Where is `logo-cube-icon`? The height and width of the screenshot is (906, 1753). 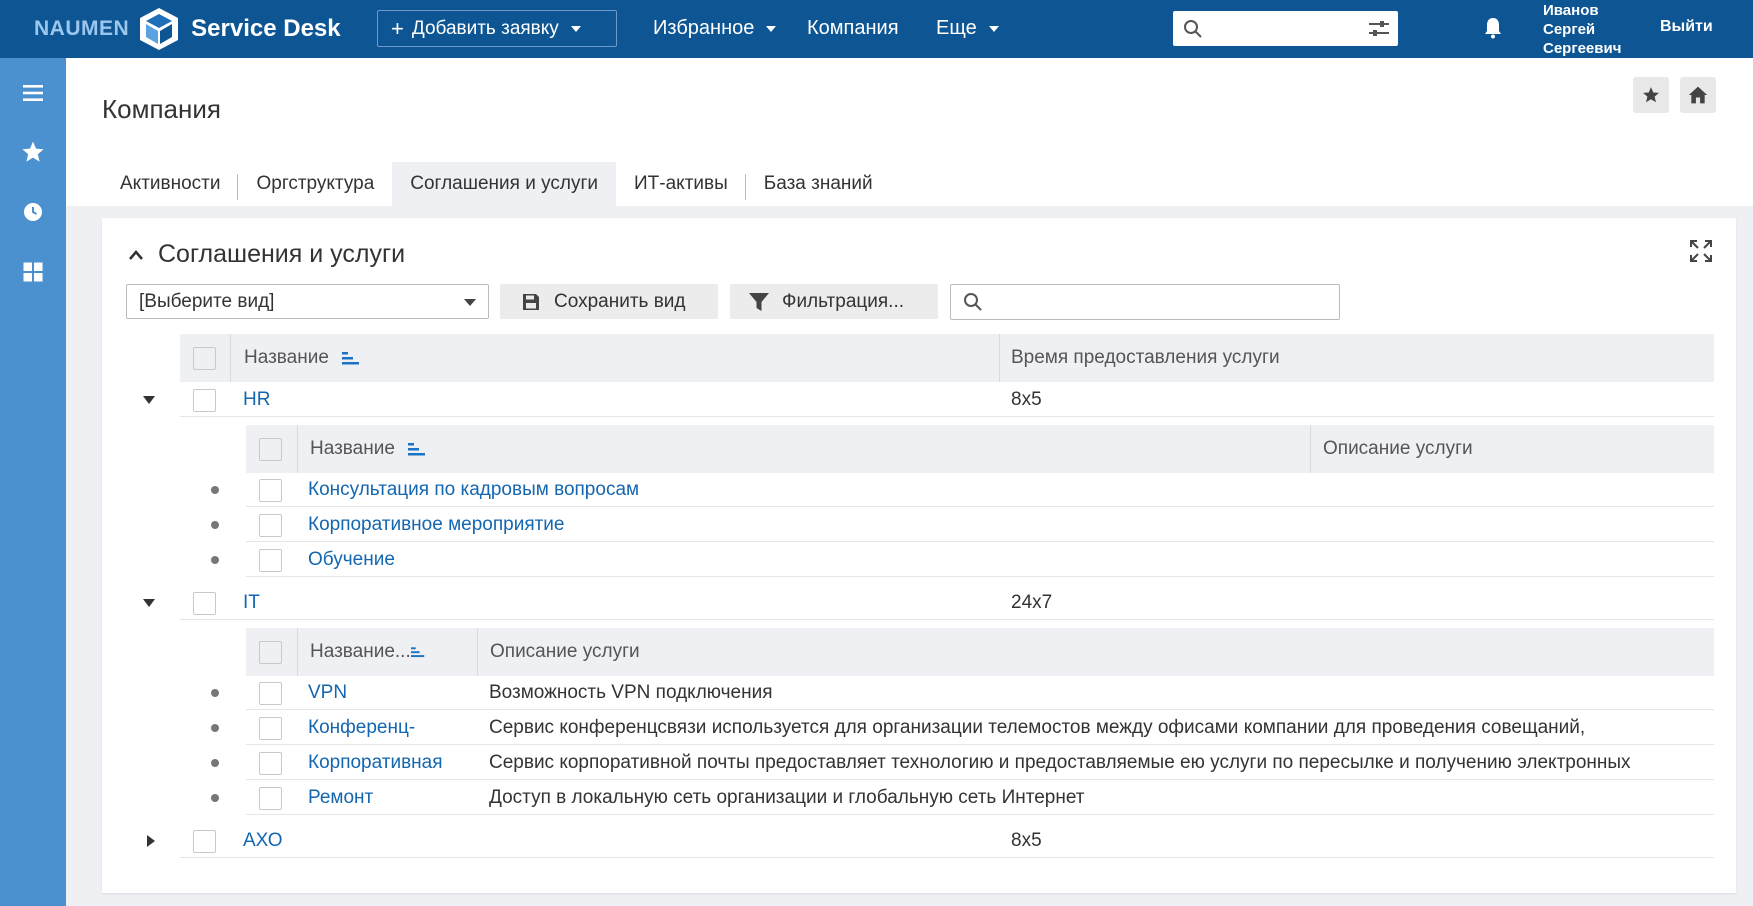
logo-cube-icon is located at coordinates (159, 29).